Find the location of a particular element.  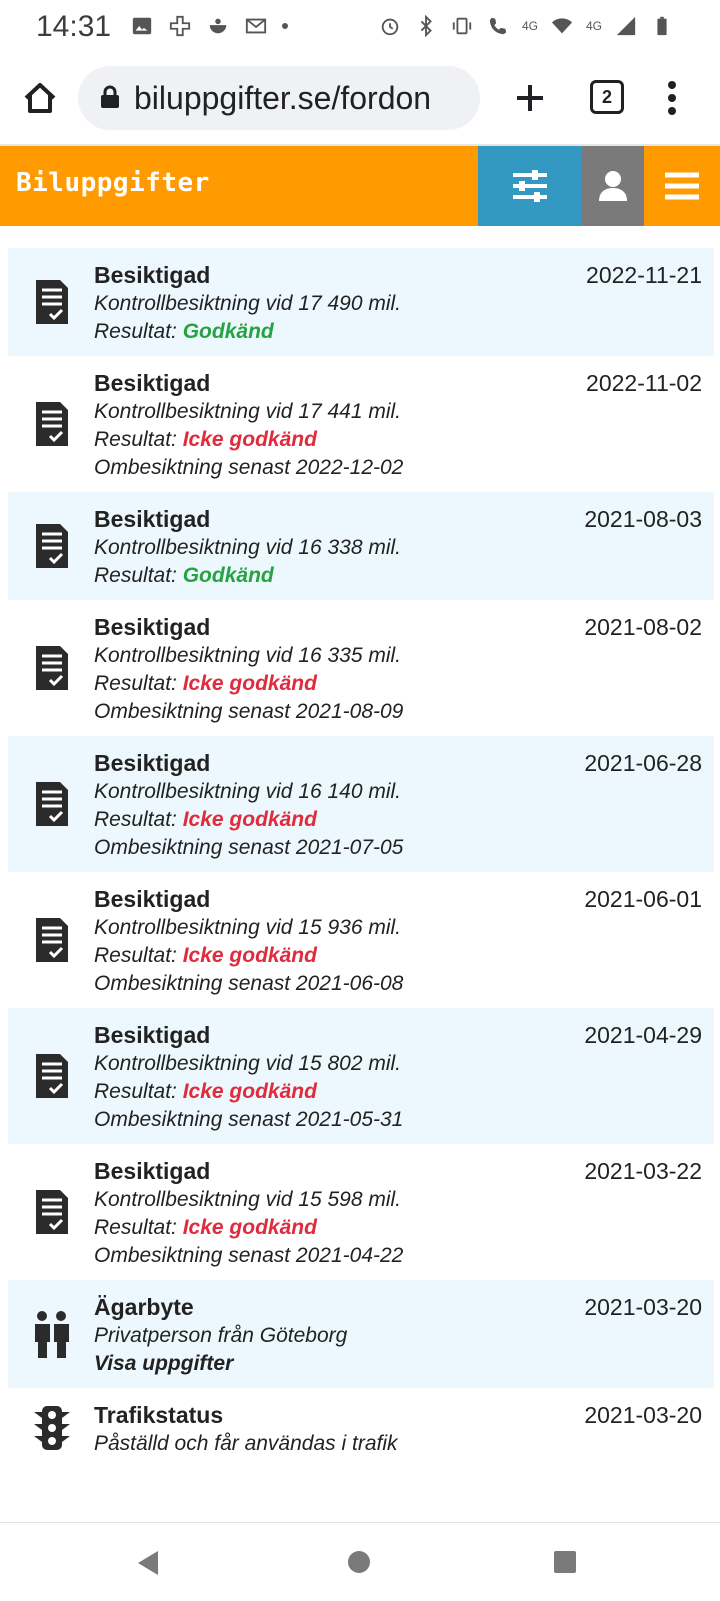

browser-toolbar: biluppgifter.se/fordon 2 is located at coordinates (360, 100).